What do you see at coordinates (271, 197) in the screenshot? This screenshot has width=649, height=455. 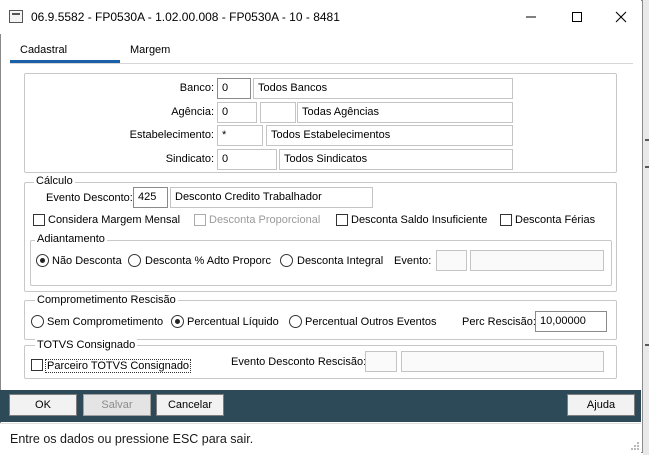 I see `evento-desconto-description-field: Desconto Credito Trabalhador` at bounding box center [271, 197].